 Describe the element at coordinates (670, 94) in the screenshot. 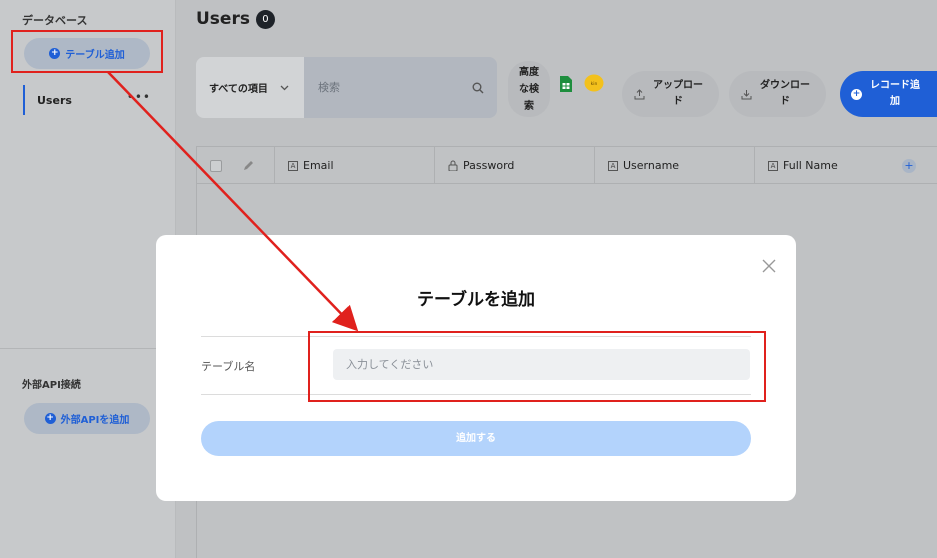

I see `upload-button: アップロー ド` at that location.